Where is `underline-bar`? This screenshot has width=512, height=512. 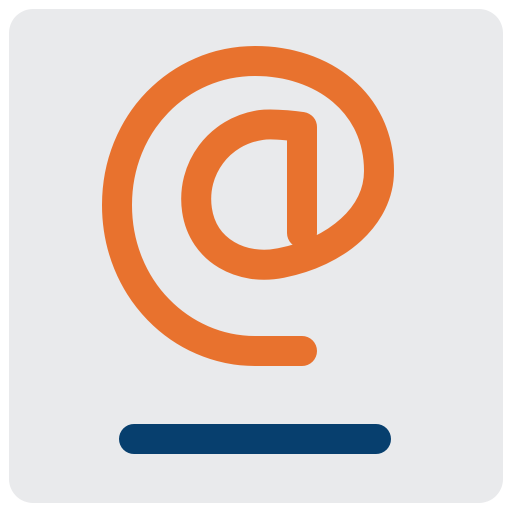 underline-bar is located at coordinates (255, 439).